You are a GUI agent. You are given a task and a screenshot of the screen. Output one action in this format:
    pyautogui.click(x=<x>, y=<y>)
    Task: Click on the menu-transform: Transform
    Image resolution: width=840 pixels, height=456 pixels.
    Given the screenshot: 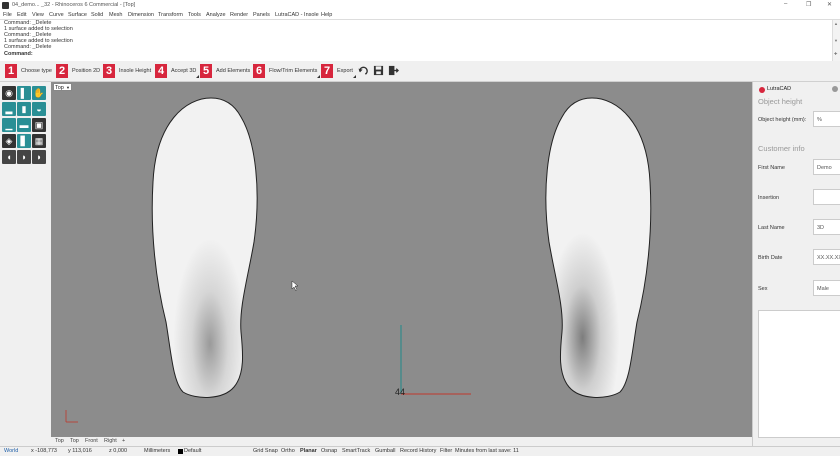 What is the action you would take?
    pyautogui.click(x=170, y=15)
    